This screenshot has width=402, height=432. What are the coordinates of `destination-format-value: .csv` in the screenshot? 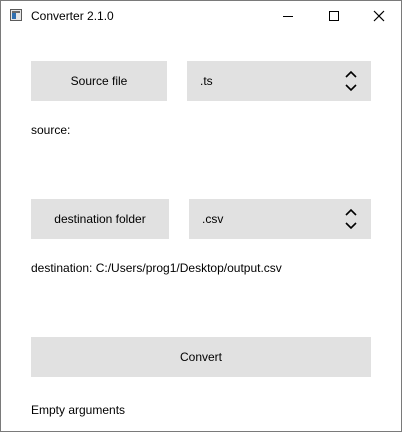 It's located at (213, 219).